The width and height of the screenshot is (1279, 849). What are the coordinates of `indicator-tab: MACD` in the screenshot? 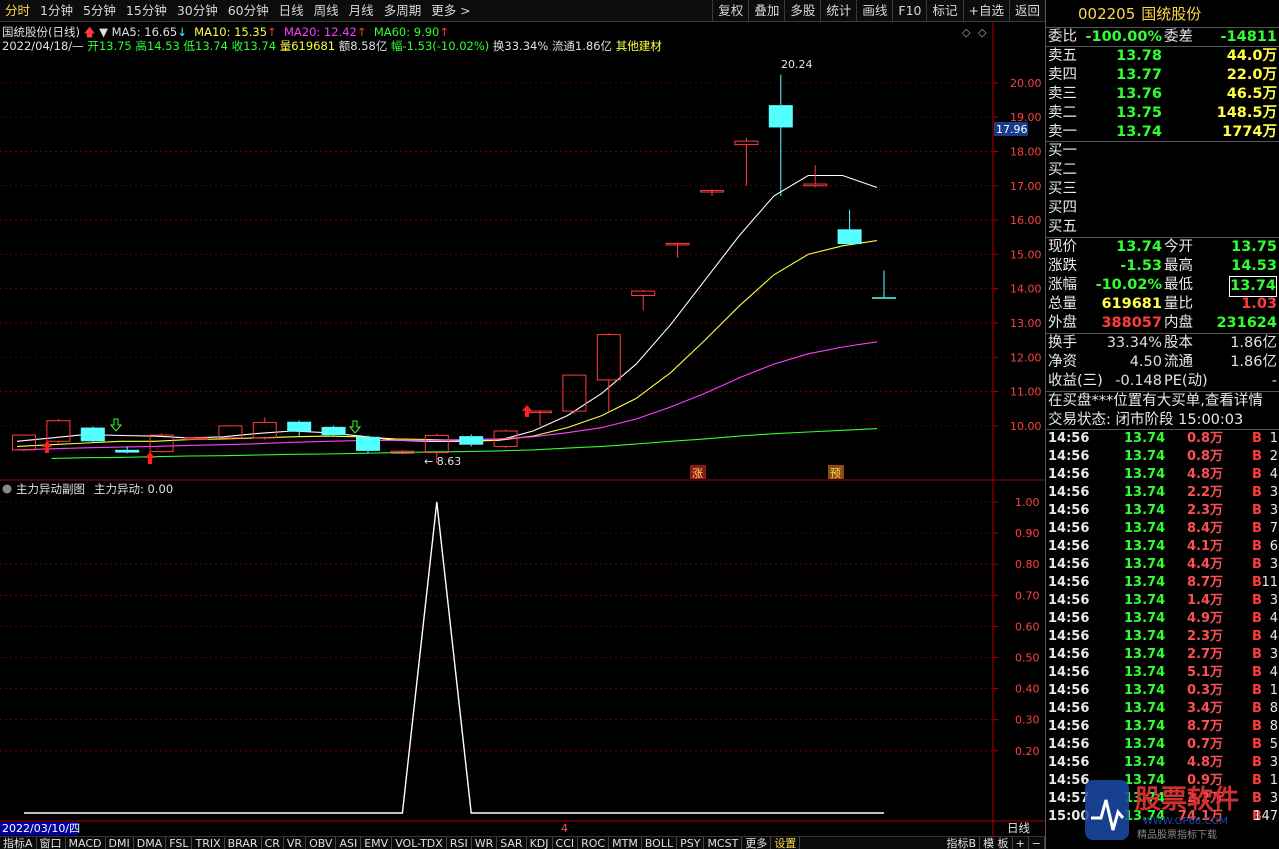 It's located at (86, 842).